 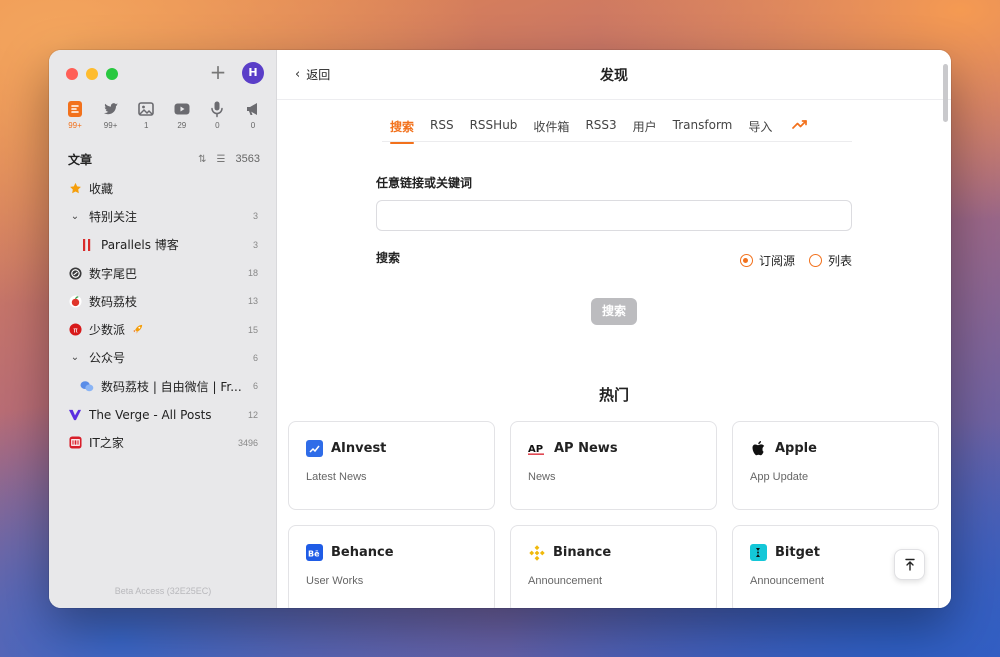 I want to click on view-tab-audio: 0, so click(x=217, y=115).